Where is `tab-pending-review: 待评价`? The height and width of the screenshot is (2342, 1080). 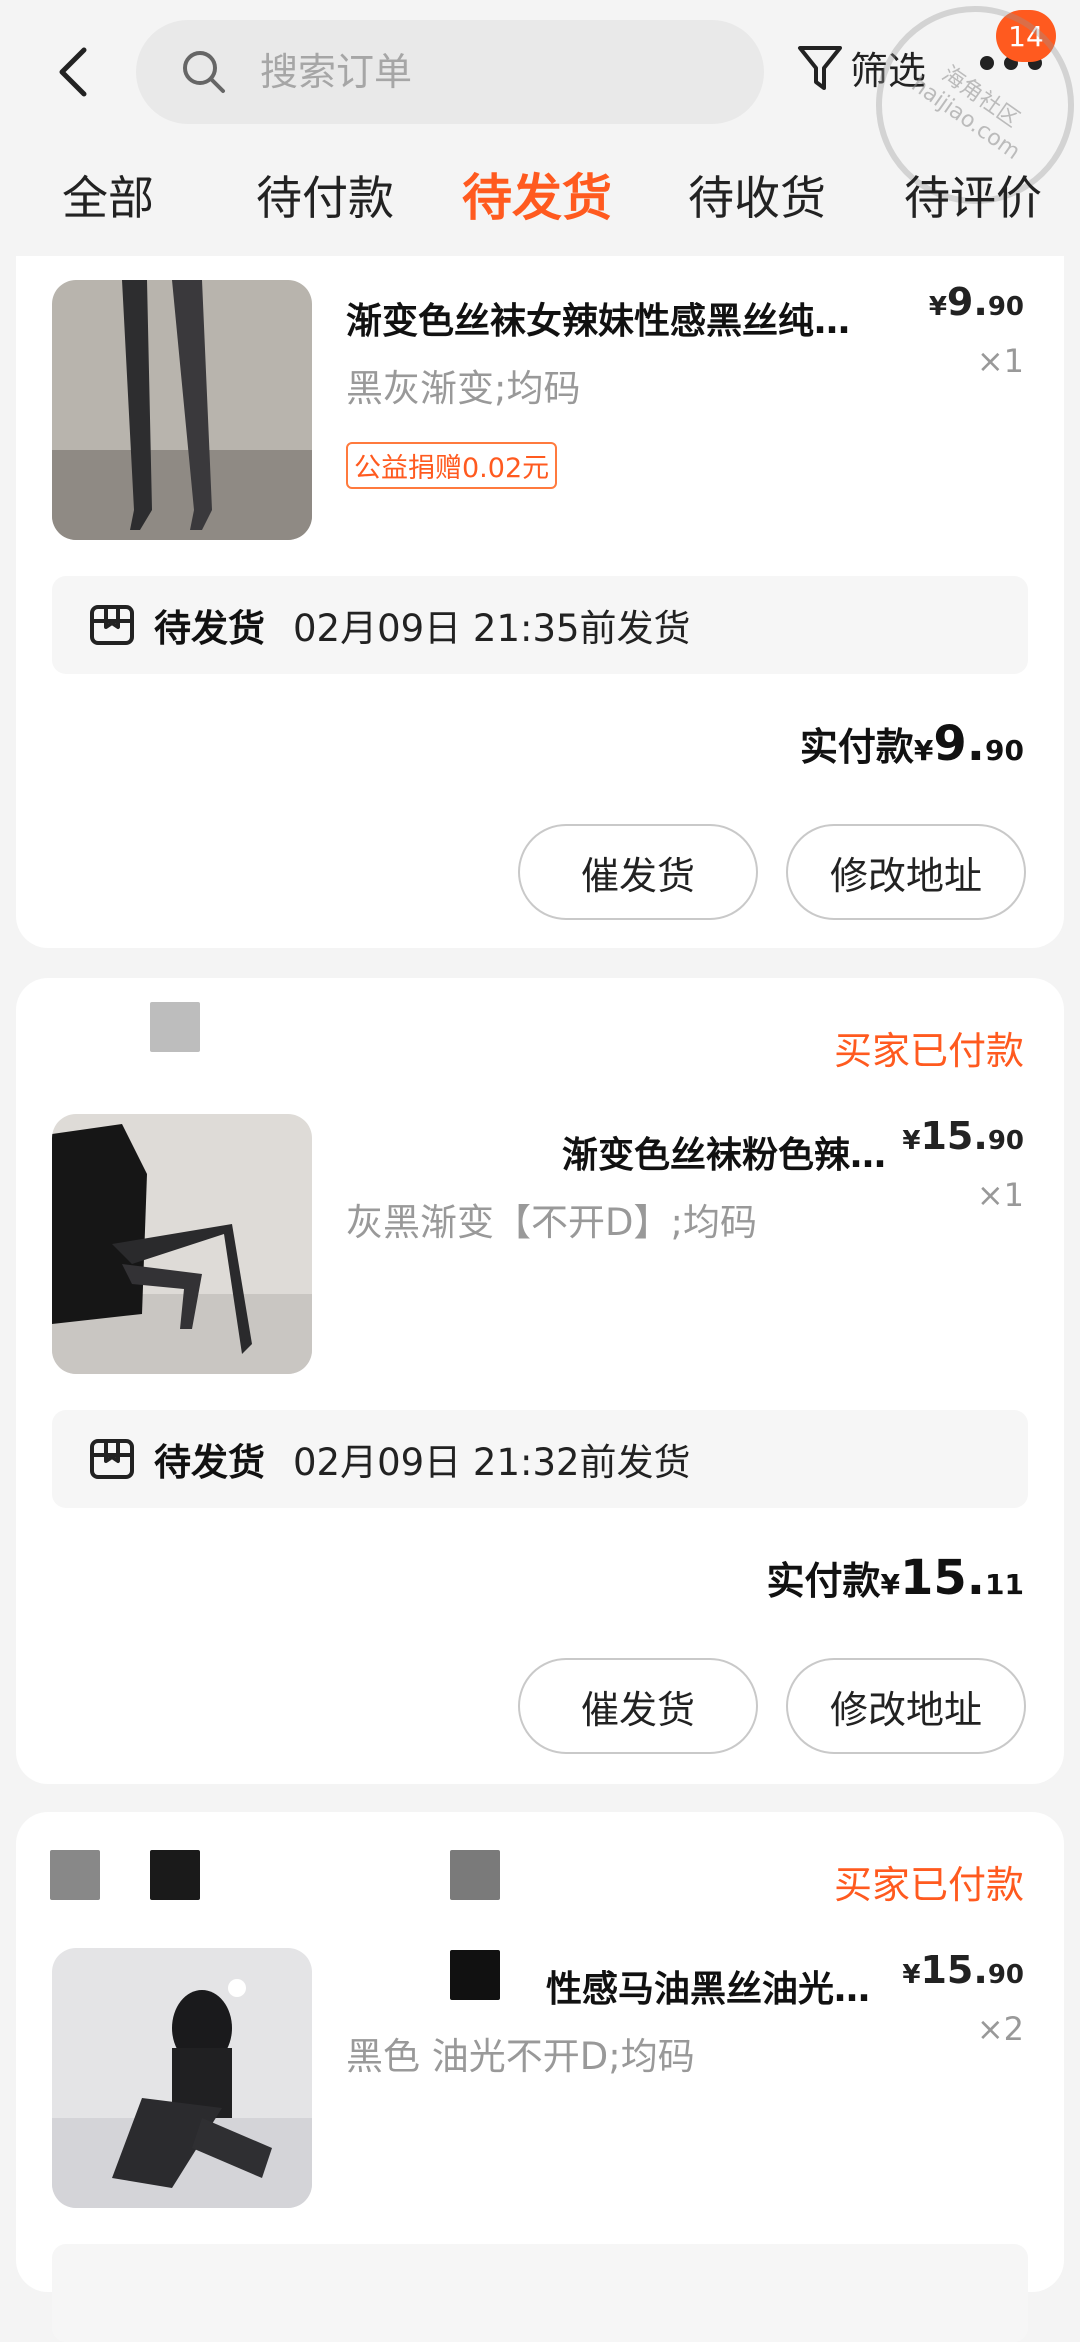 tab-pending-review: 待评价 is located at coordinates (973, 195).